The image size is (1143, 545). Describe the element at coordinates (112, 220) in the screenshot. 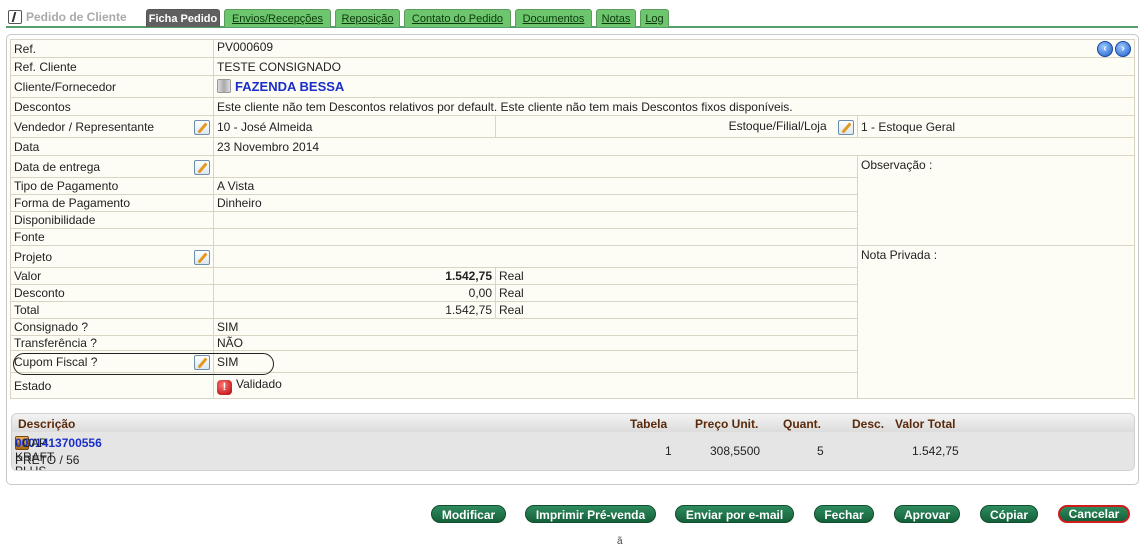

I see `disponibilidade-label: Disponibilidade` at that location.